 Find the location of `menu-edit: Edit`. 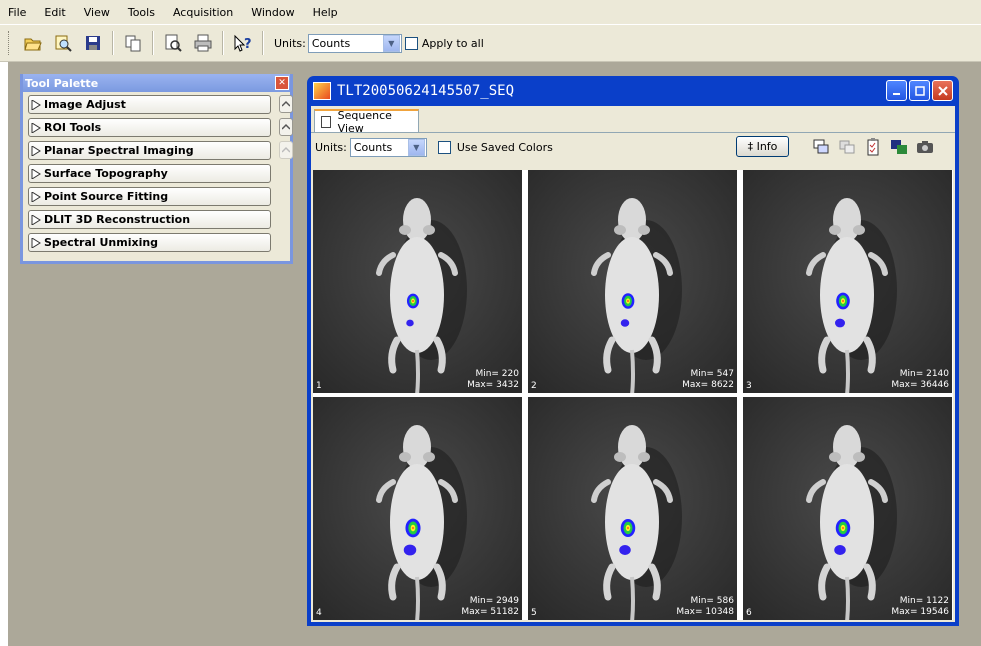

menu-edit: Edit is located at coordinates (55, 12).